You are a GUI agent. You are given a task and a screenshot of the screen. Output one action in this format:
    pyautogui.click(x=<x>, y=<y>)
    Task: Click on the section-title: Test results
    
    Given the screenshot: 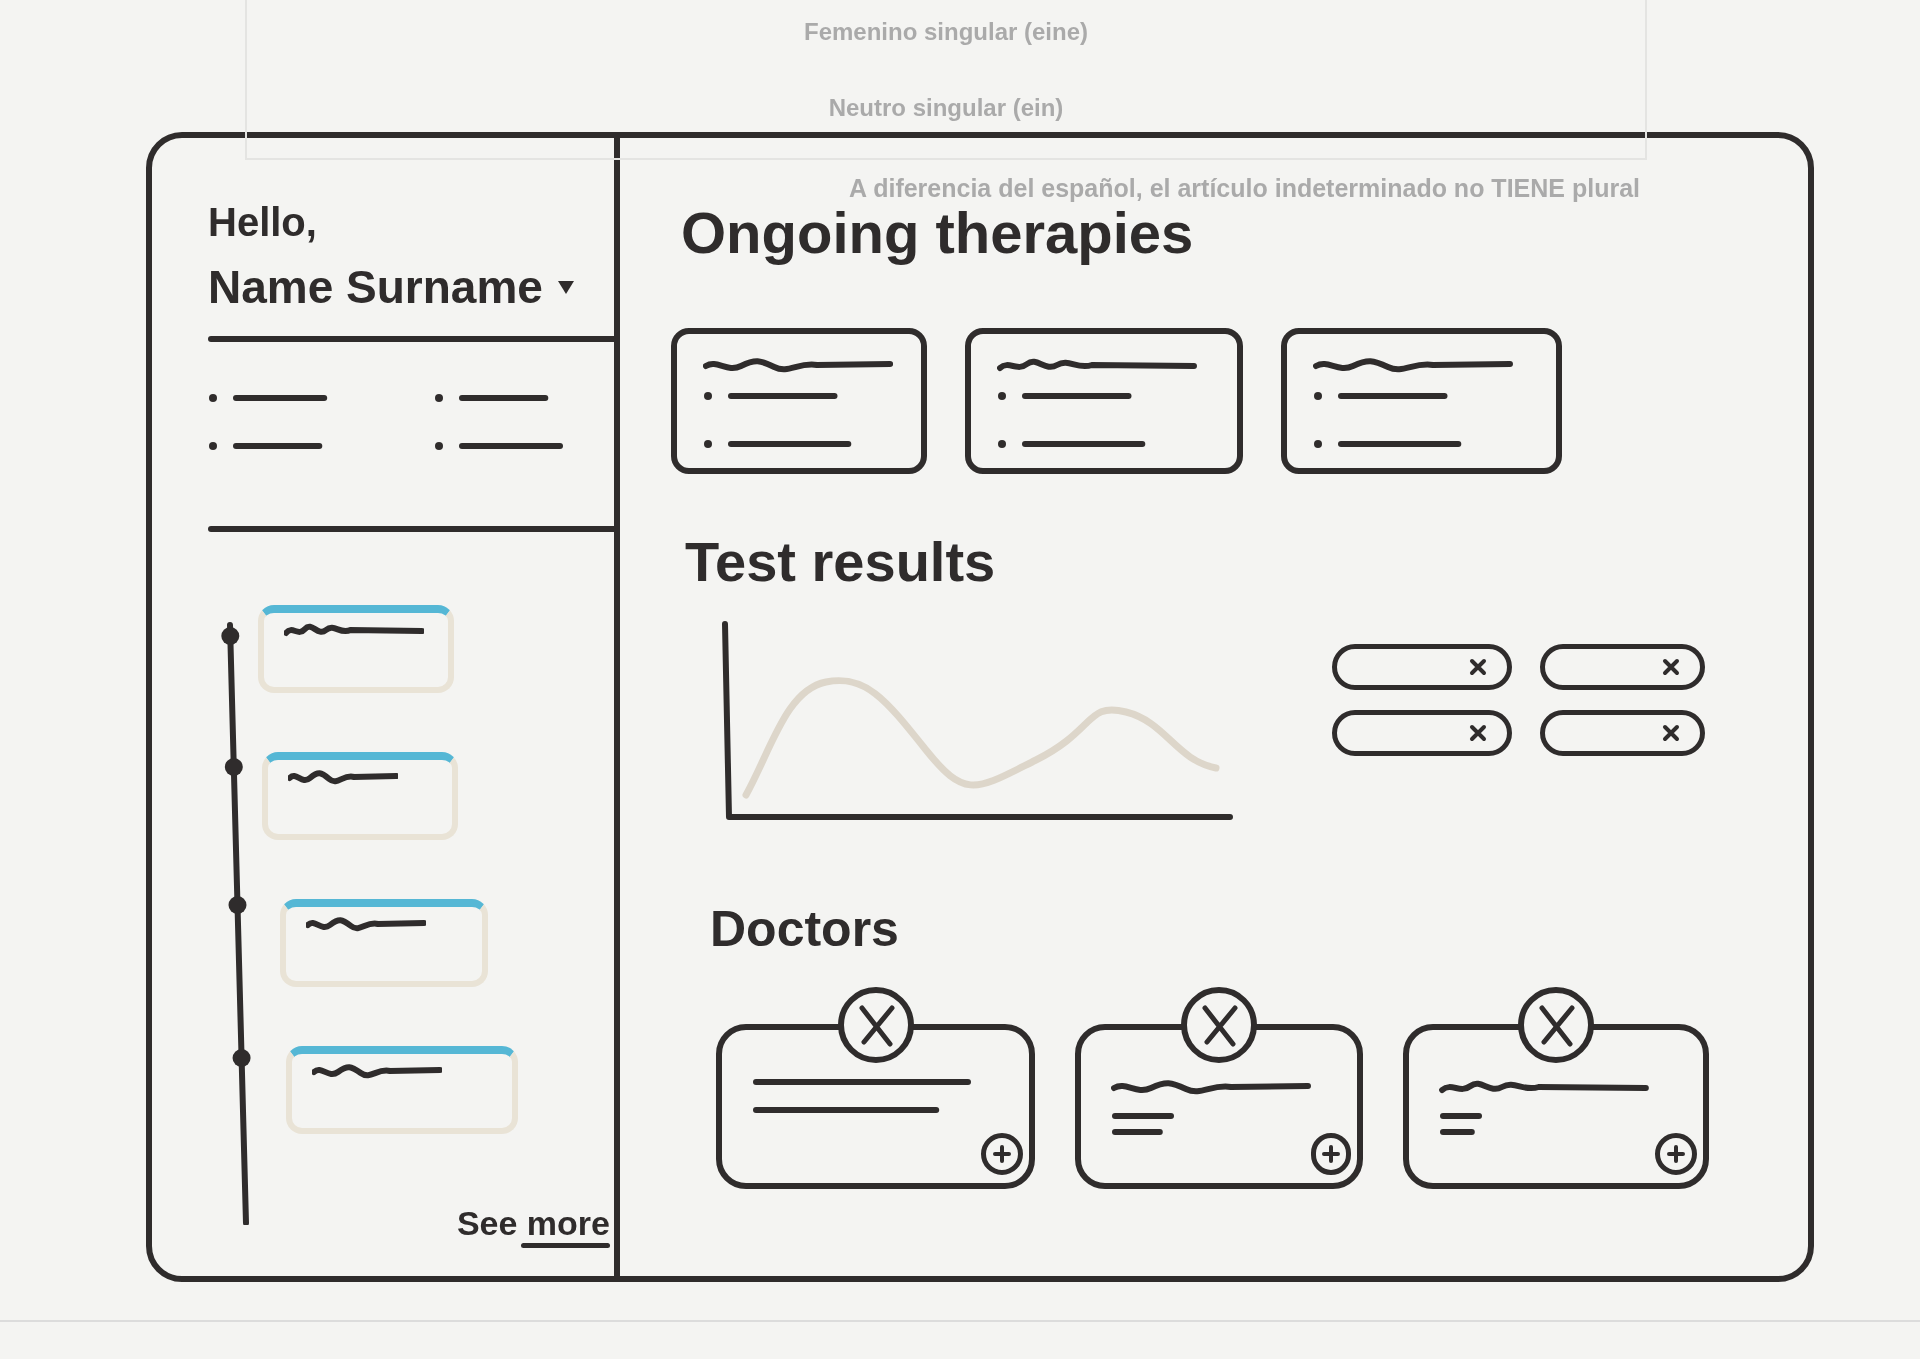 What is the action you would take?
    pyautogui.click(x=841, y=562)
    